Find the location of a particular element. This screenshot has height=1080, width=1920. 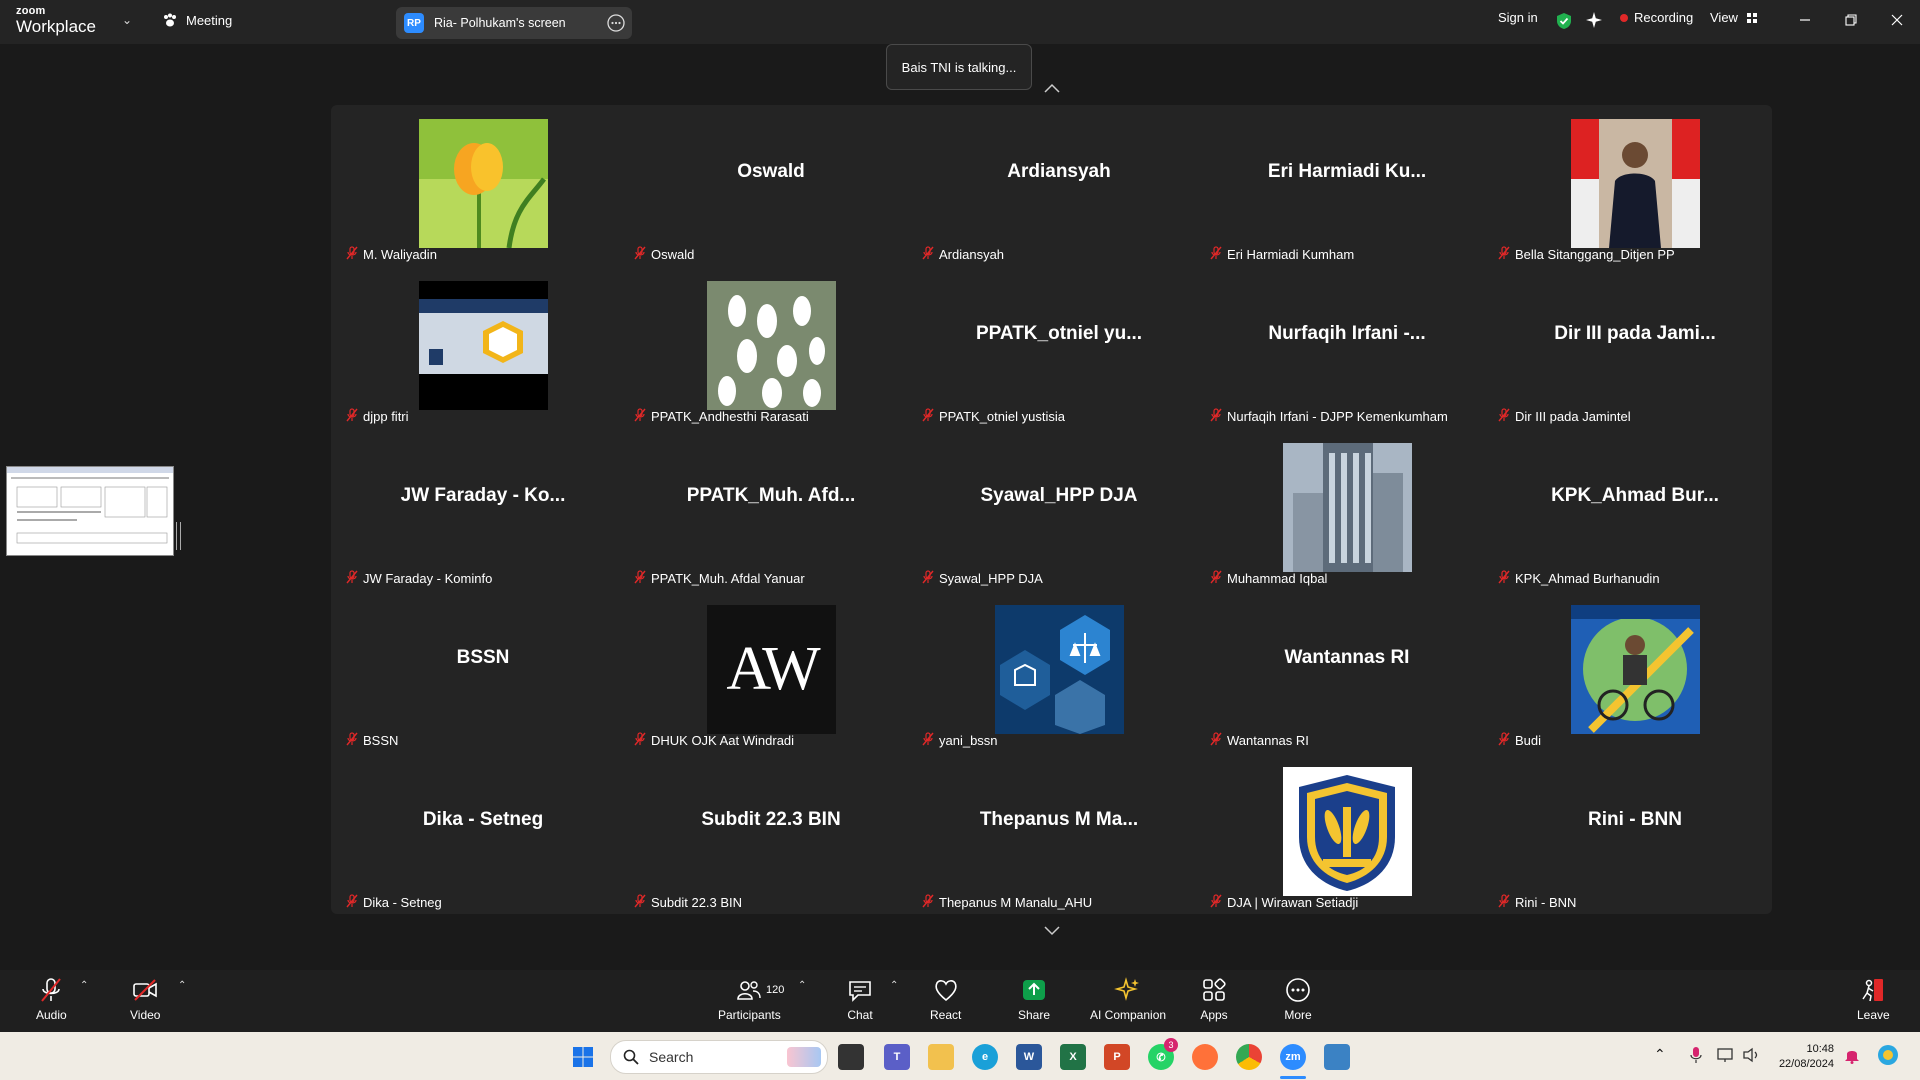

more-button: More is located at coordinates (1298, 999).